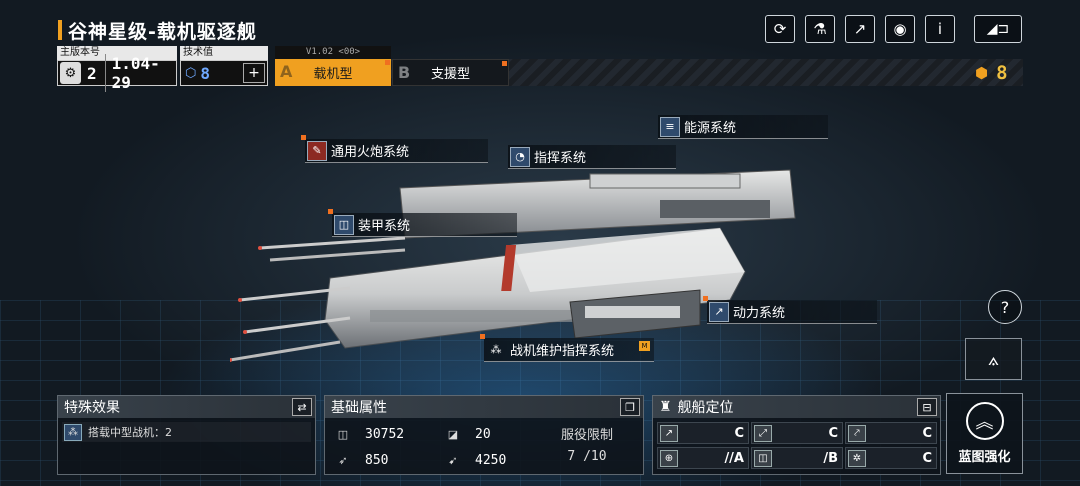  What do you see at coordinates (891, 433) in the screenshot?
I see `position-grade-cell: ⤤ C` at bounding box center [891, 433].